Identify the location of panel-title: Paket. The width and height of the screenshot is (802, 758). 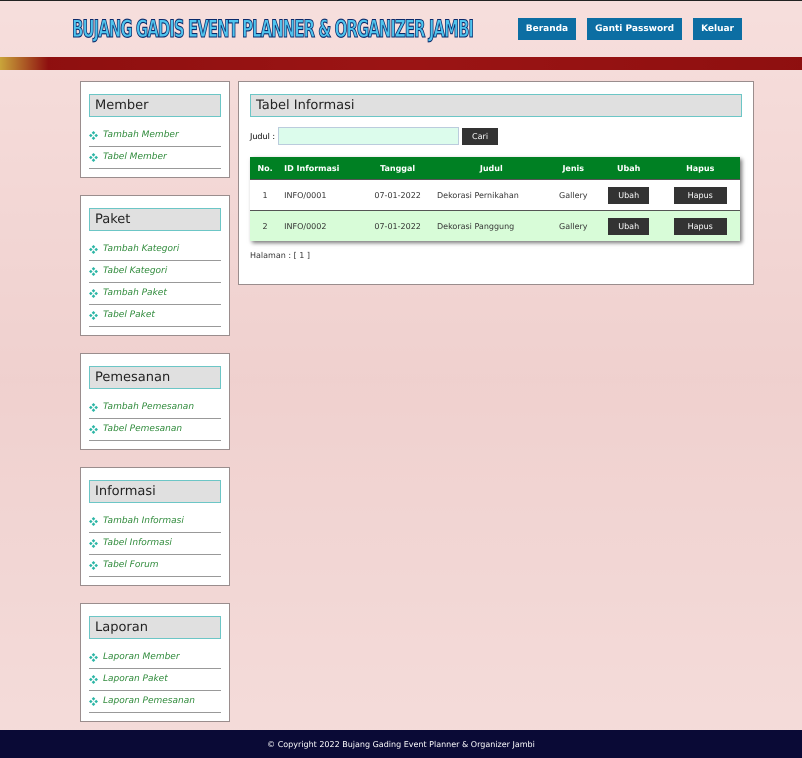
(155, 219).